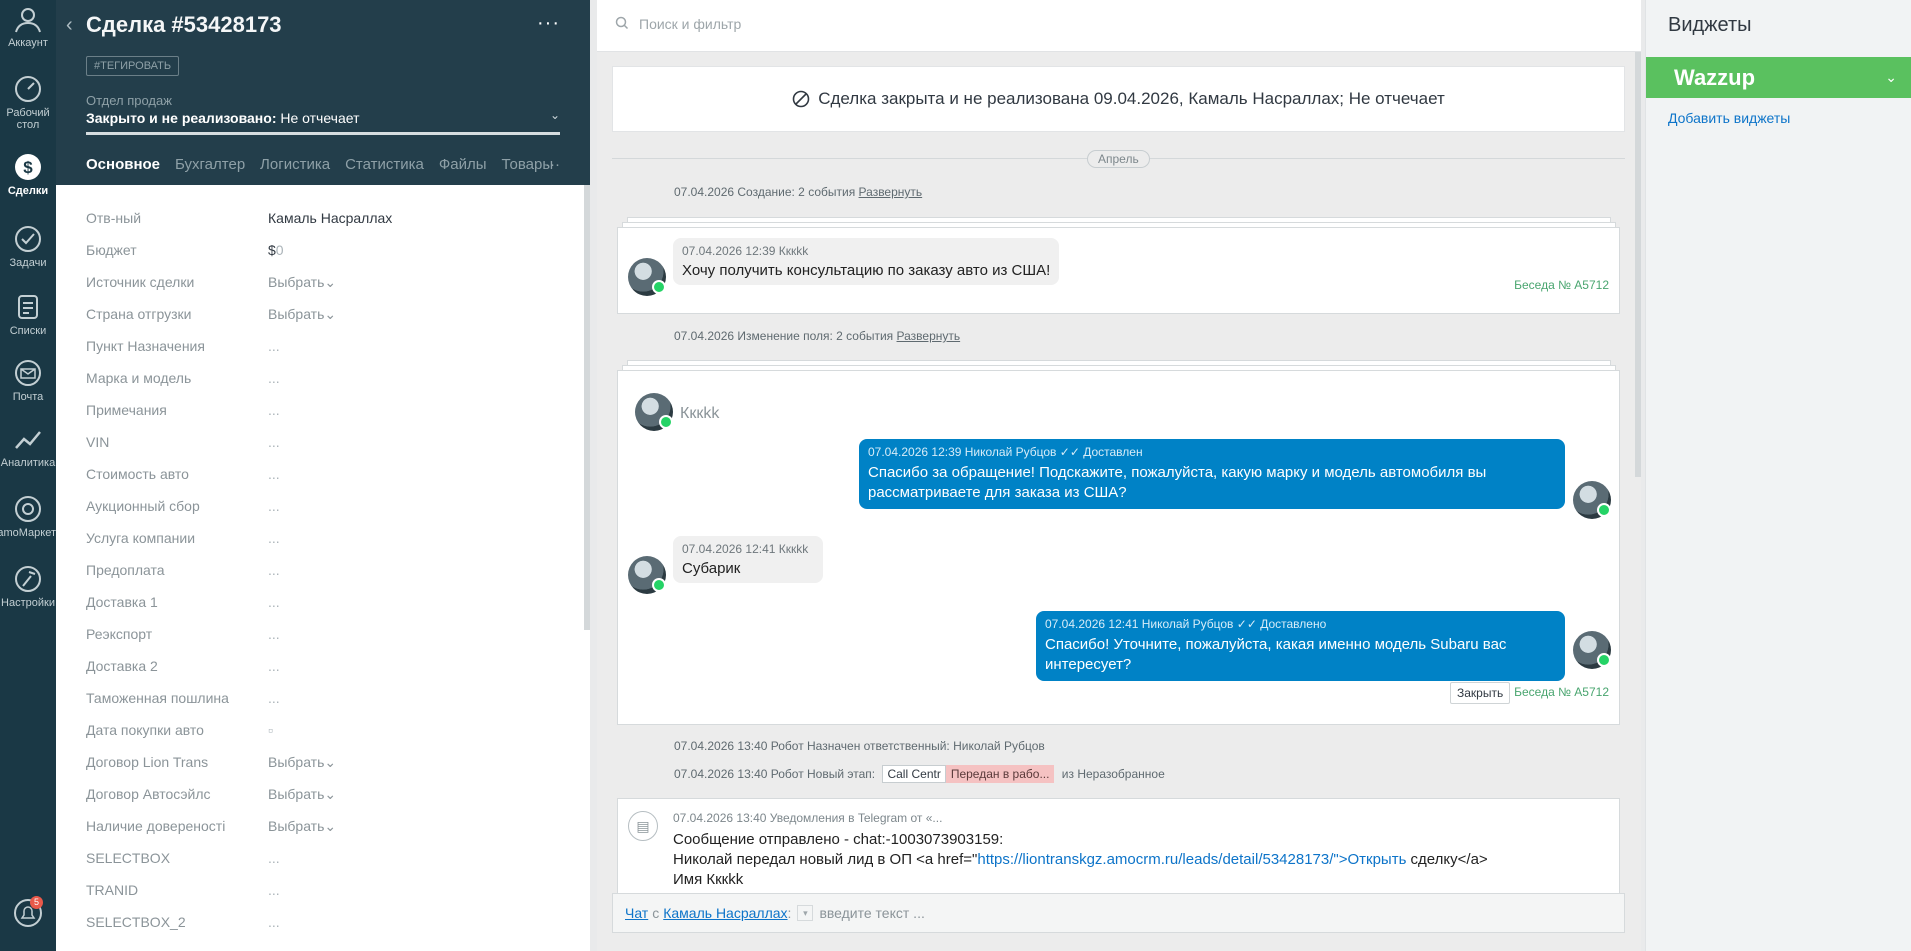 The height and width of the screenshot is (951, 1911). I want to click on widgets-title: Виджеты, so click(1710, 25).